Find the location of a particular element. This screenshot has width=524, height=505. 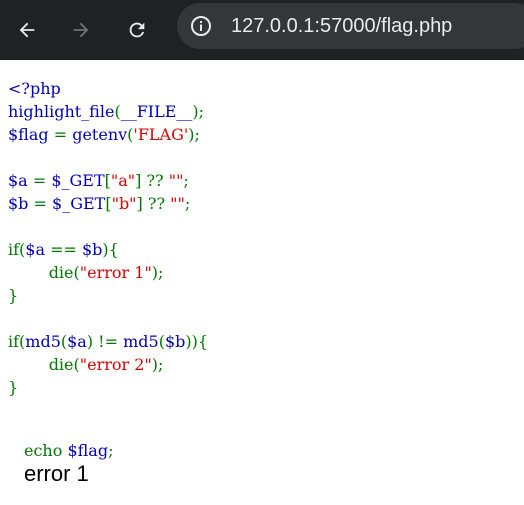

reload-icon is located at coordinates (137, 30).